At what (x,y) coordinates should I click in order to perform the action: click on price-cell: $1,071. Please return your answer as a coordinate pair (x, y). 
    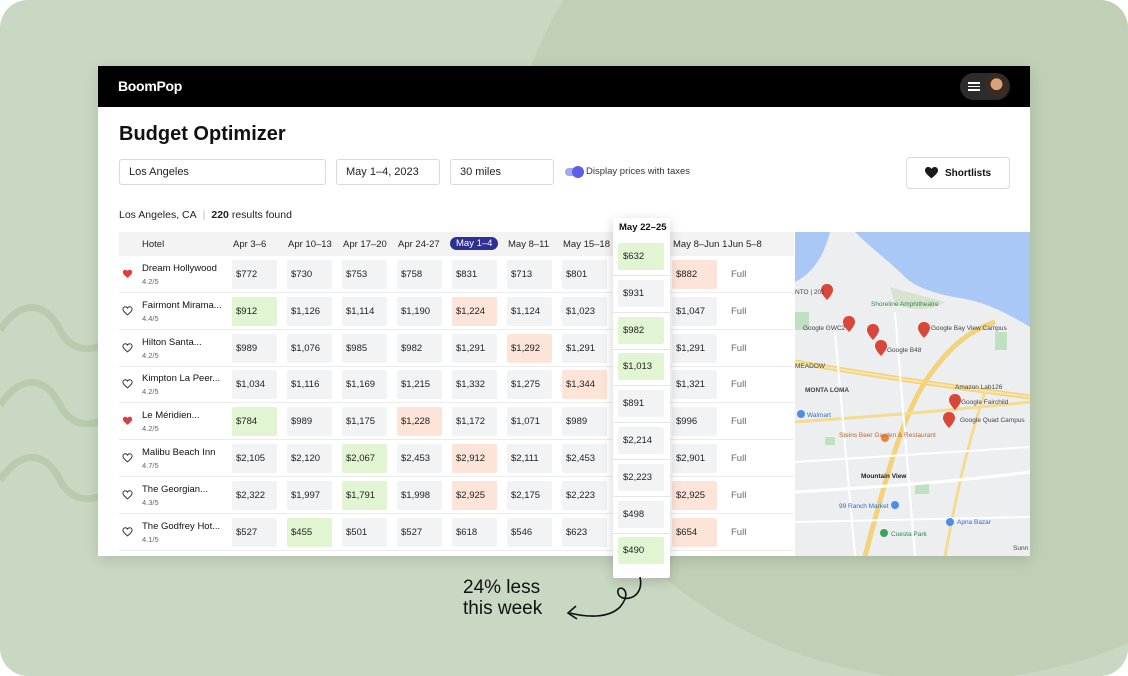
    Looking at the image, I should click on (529, 422).